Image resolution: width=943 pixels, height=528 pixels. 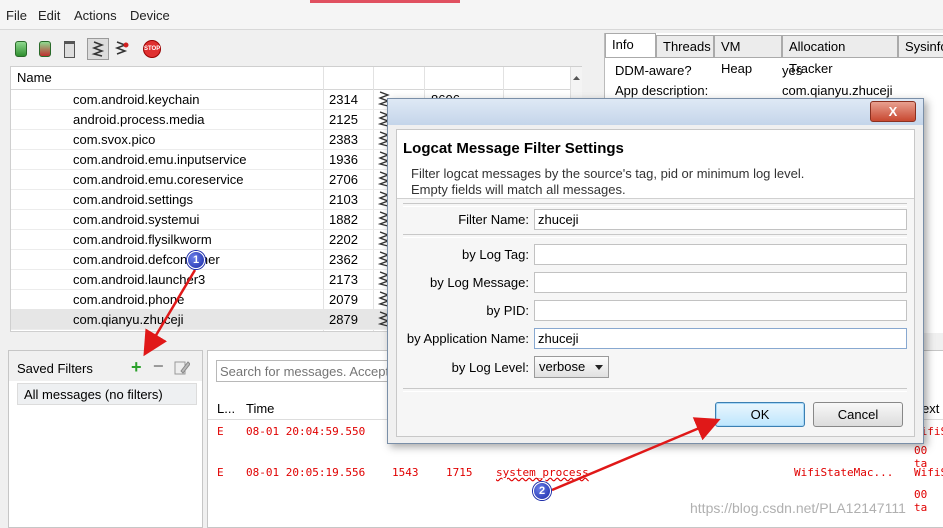 I want to click on tab-threads: Threads, so click(x=685, y=46).